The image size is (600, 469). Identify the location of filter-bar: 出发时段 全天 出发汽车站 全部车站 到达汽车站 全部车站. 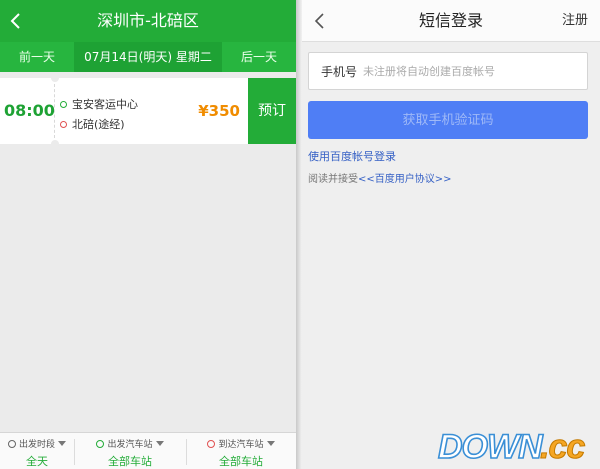
(148, 450).